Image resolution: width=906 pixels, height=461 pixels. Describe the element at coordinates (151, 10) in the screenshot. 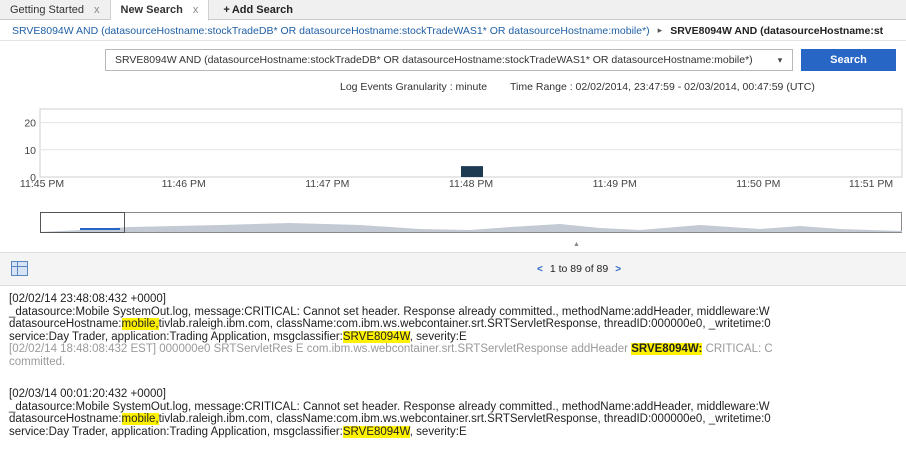

I see `tab-label: New Search` at that location.